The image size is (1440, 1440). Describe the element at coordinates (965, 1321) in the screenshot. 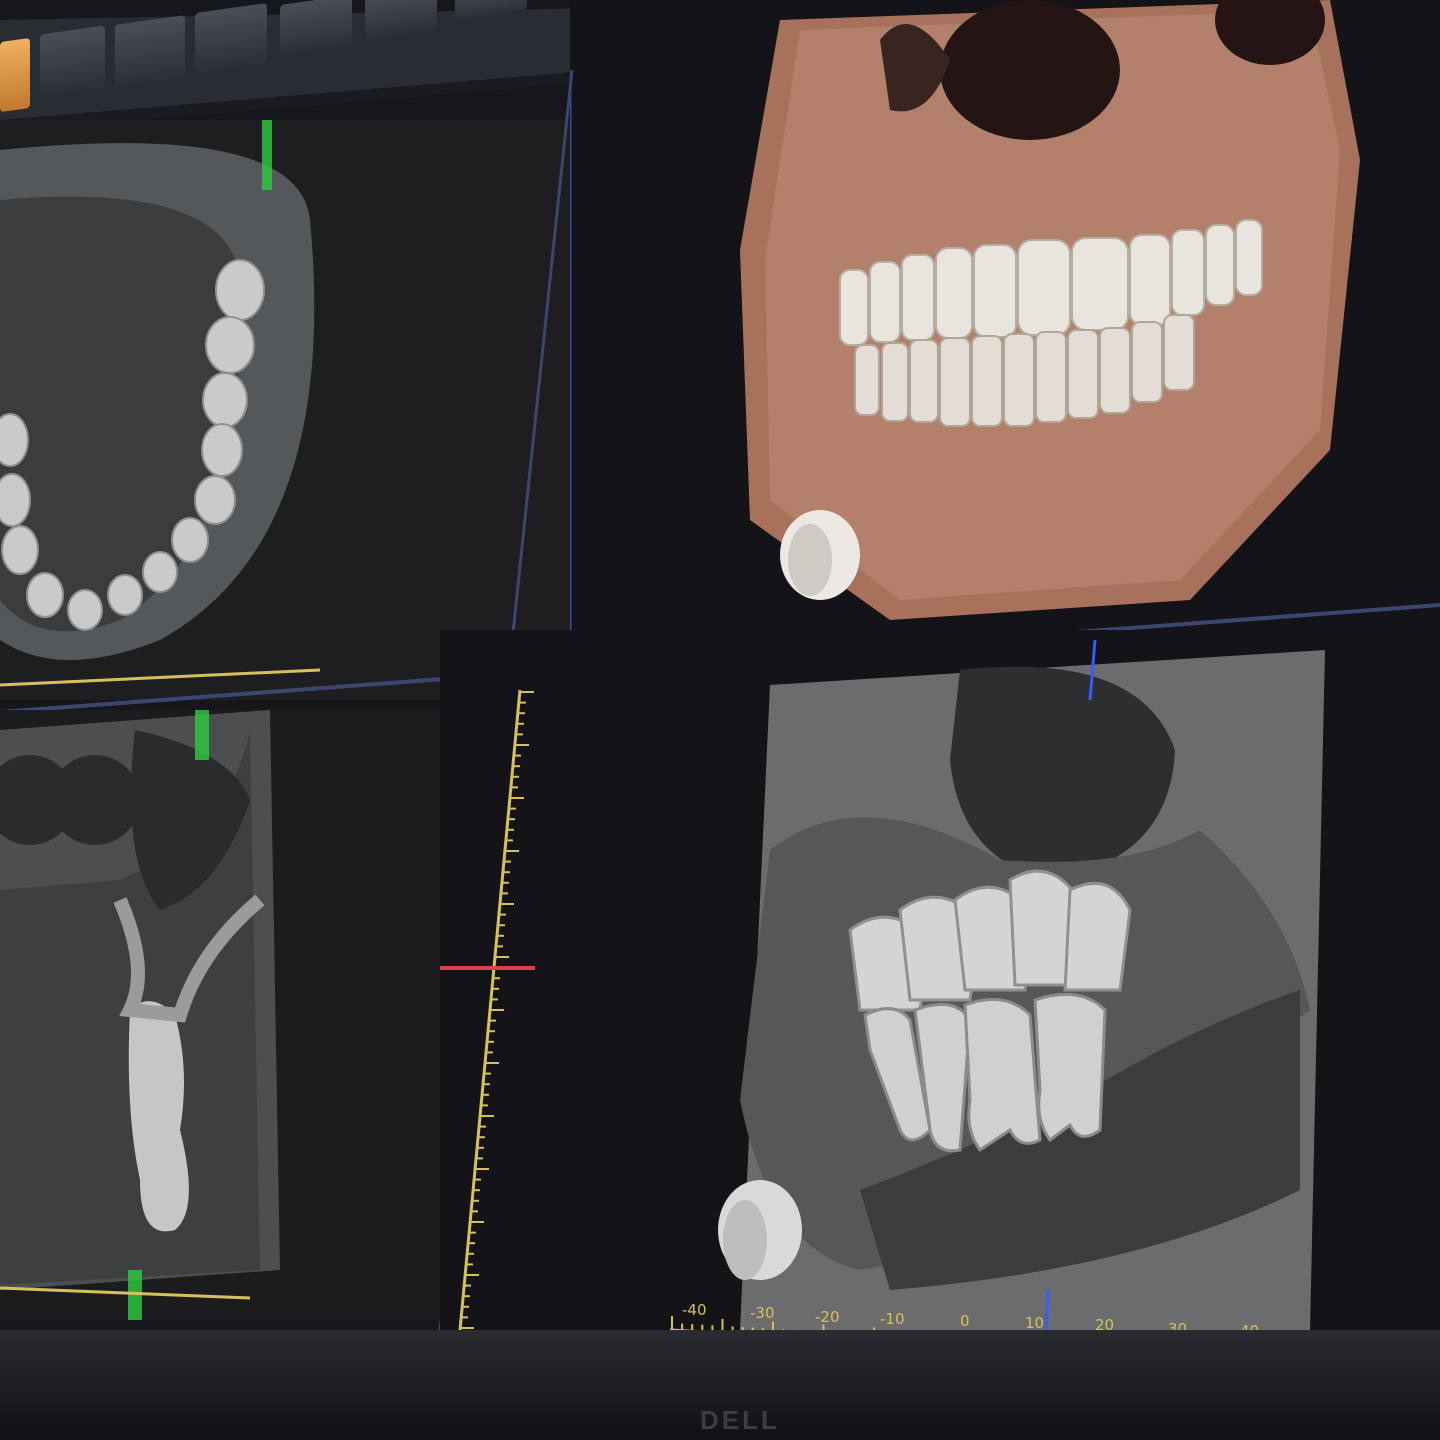

I see `x-tick-label-0: 0` at that location.